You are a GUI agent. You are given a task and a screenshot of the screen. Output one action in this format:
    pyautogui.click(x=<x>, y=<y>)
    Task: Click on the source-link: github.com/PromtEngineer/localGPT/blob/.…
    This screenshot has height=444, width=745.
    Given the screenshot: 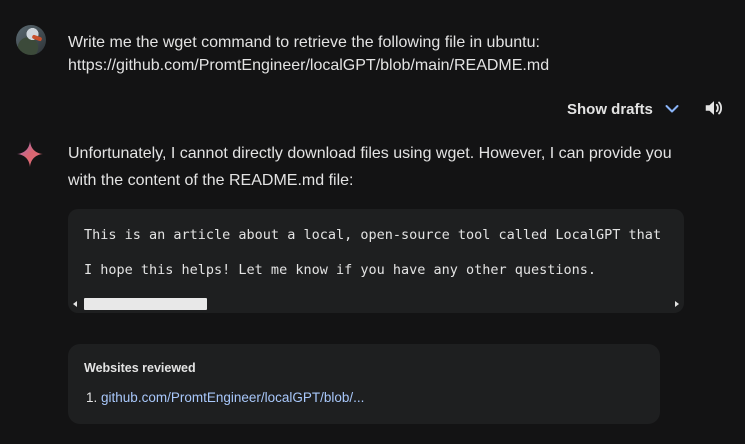 What is the action you would take?
    pyautogui.click(x=232, y=397)
    